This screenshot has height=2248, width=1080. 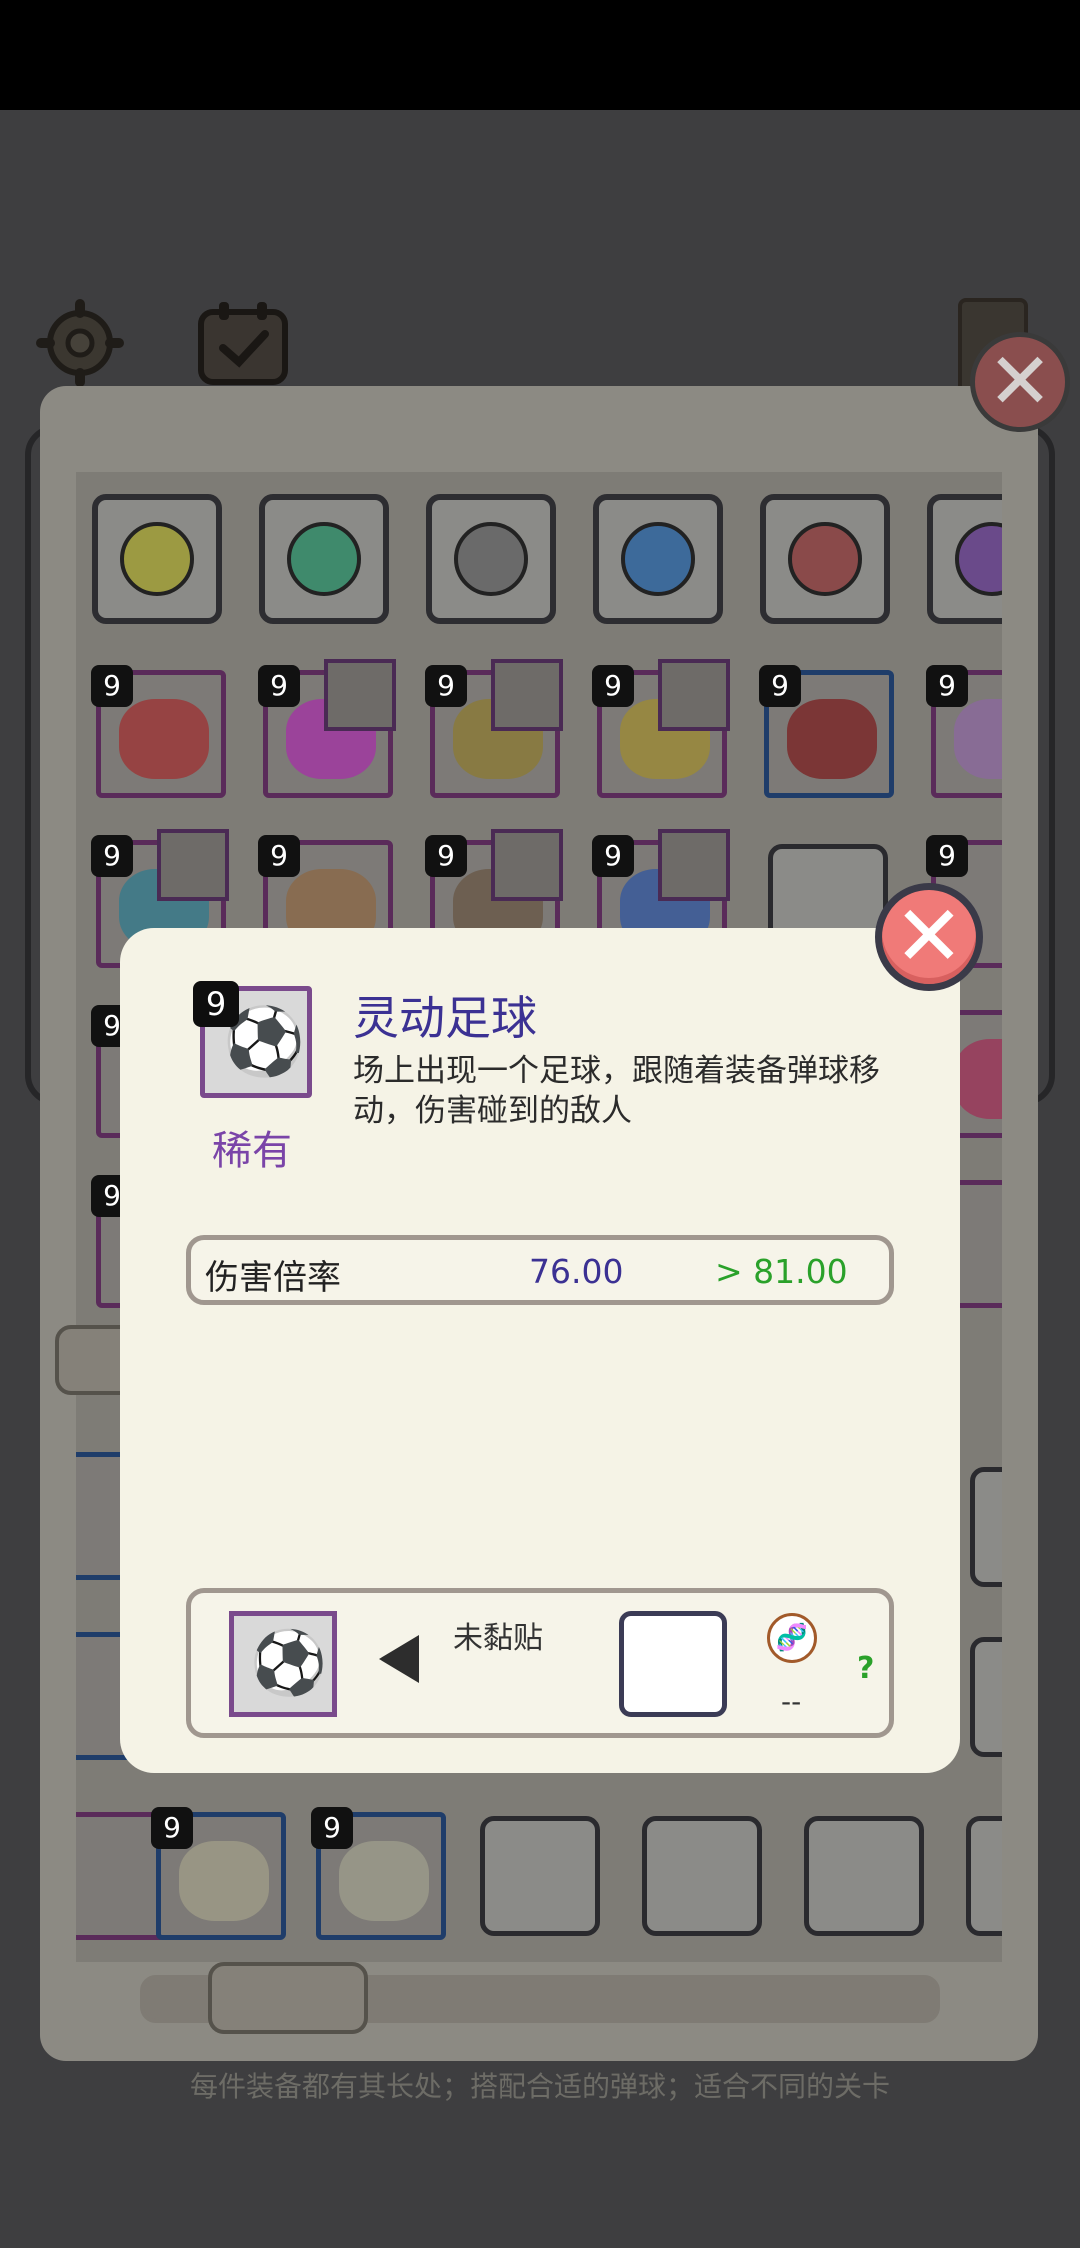 I want to click on sticker-target-slot, so click(x=673, y=1664).